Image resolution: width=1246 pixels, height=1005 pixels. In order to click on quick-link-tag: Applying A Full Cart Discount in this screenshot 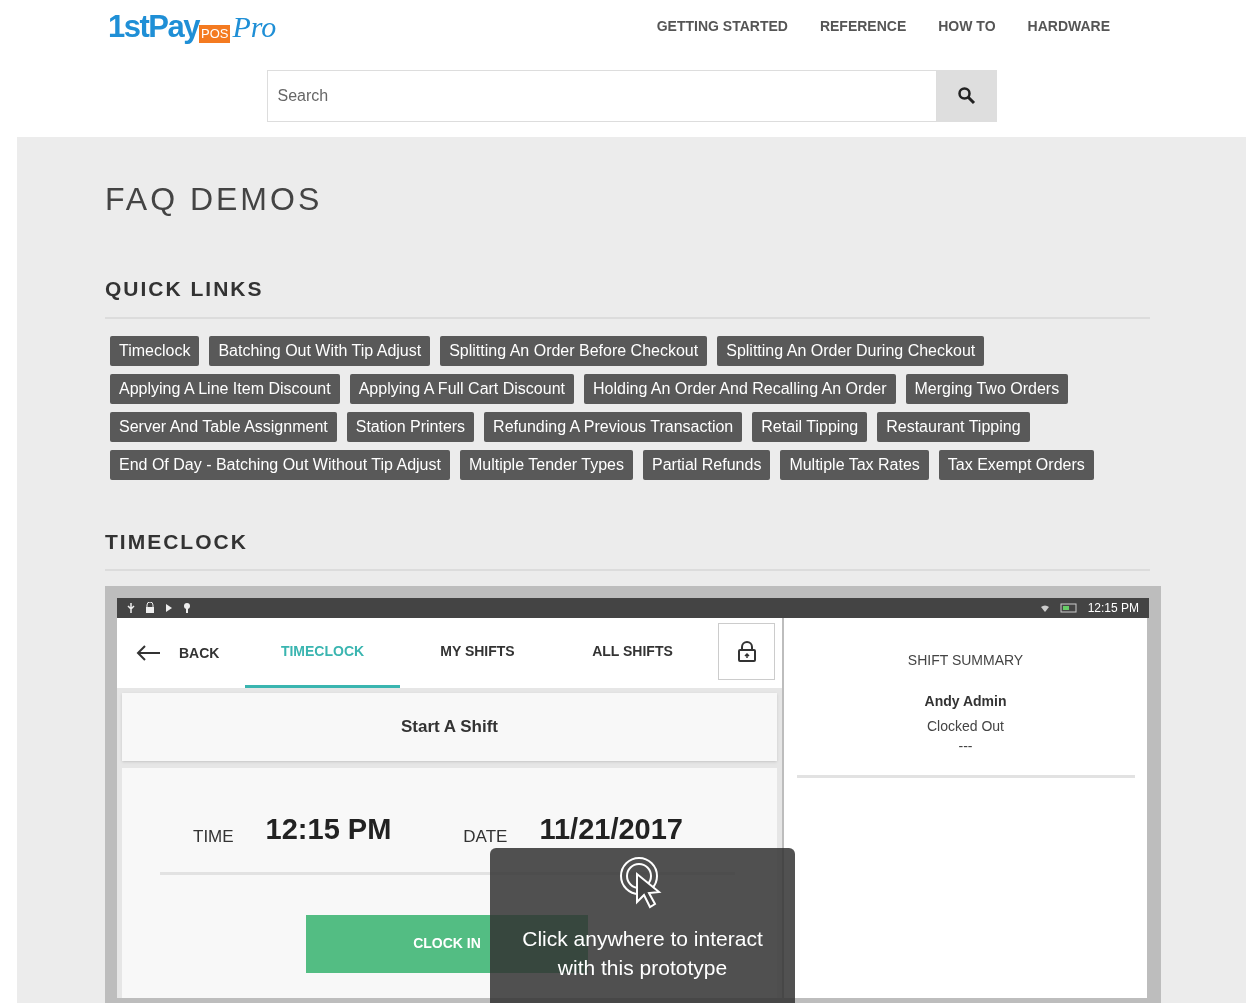, I will do `click(461, 388)`.